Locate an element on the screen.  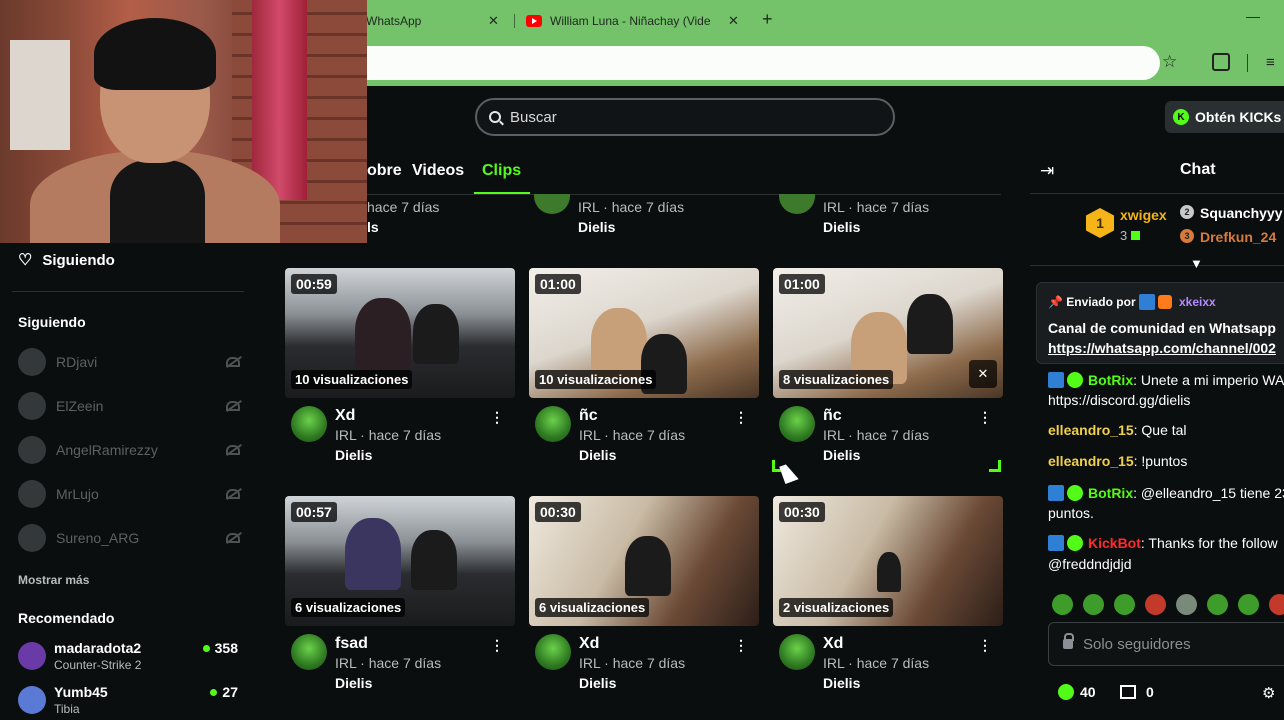
media-controls-icon: ≡ is located at coordinates (1270, 62).